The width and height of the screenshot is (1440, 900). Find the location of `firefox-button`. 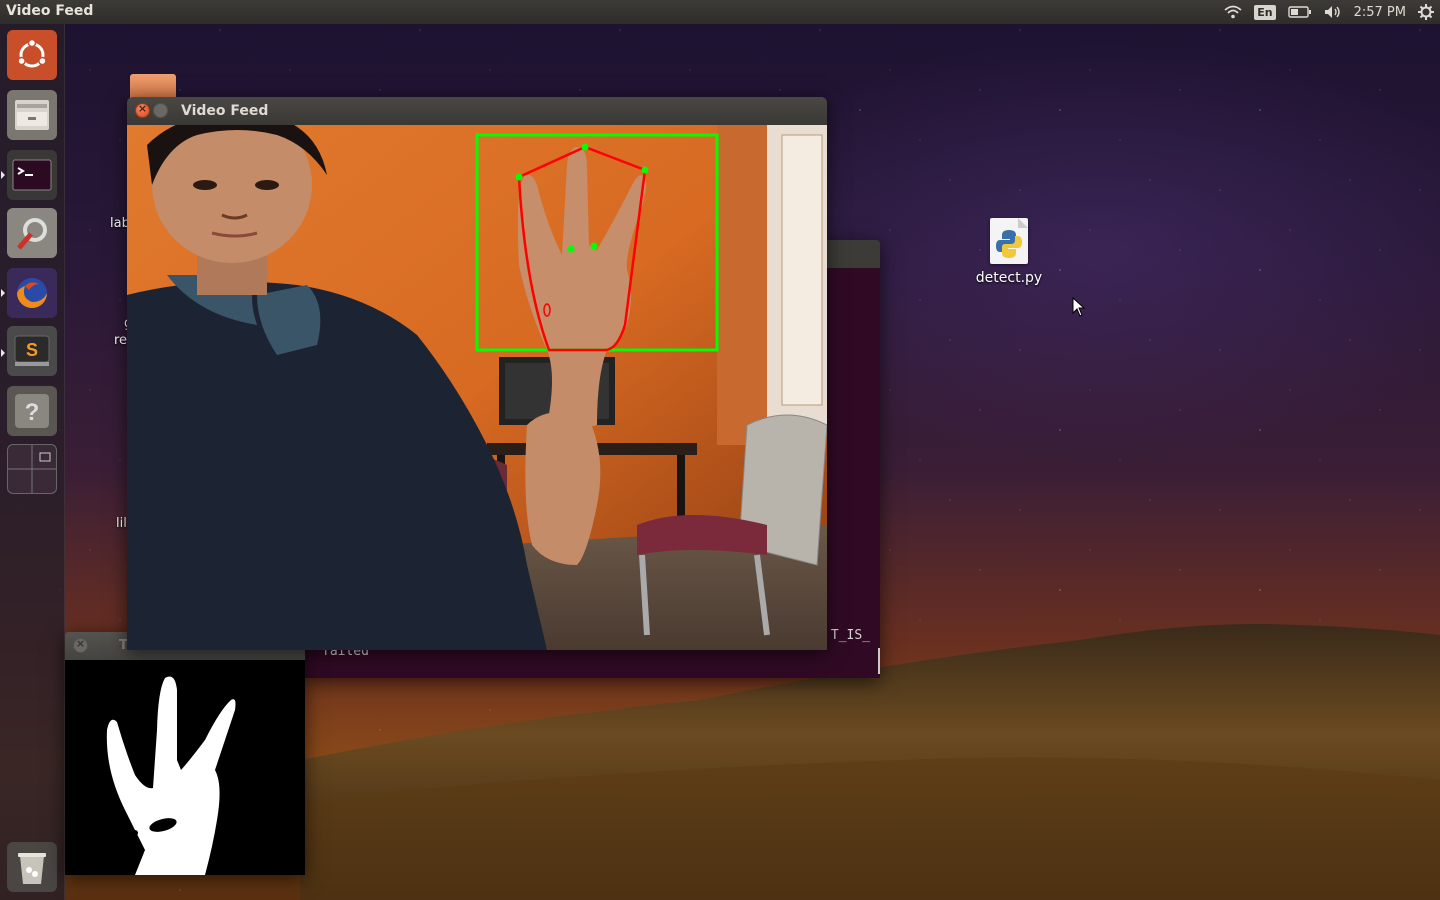

firefox-button is located at coordinates (32, 293).